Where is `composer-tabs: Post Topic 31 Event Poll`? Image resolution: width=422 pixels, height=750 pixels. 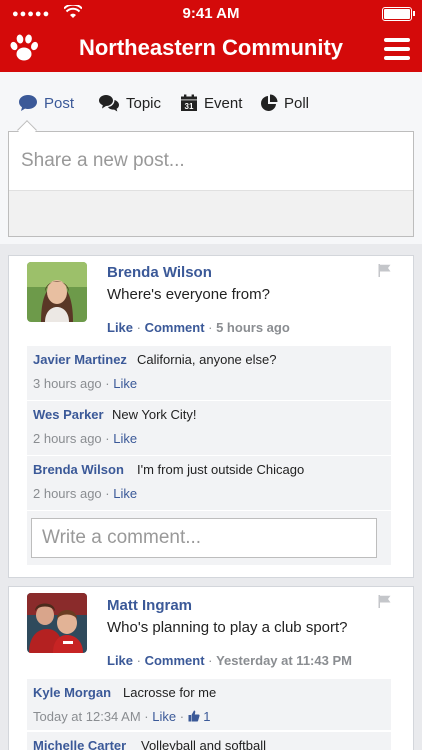
composer-tabs: Post Topic 31 Event Poll is located at coordinates (211, 101).